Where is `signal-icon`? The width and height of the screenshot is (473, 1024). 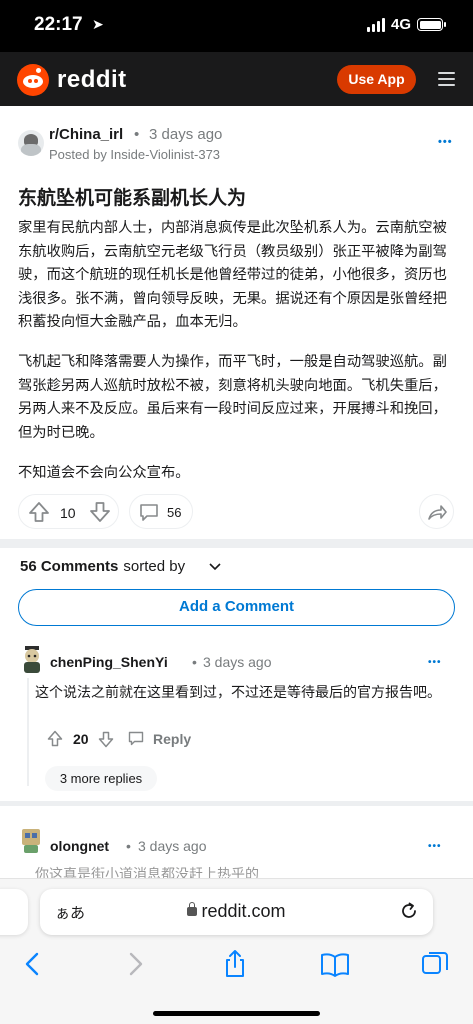 signal-icon is located at coordinates (375, 24).